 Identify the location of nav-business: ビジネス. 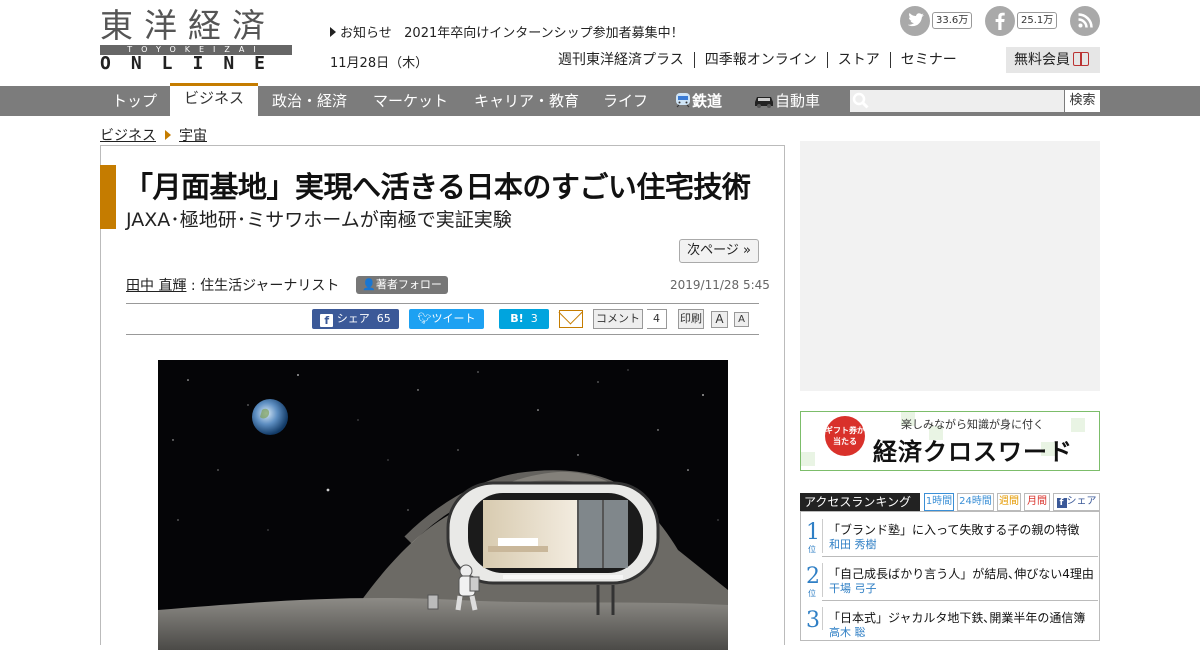
(214, 99).